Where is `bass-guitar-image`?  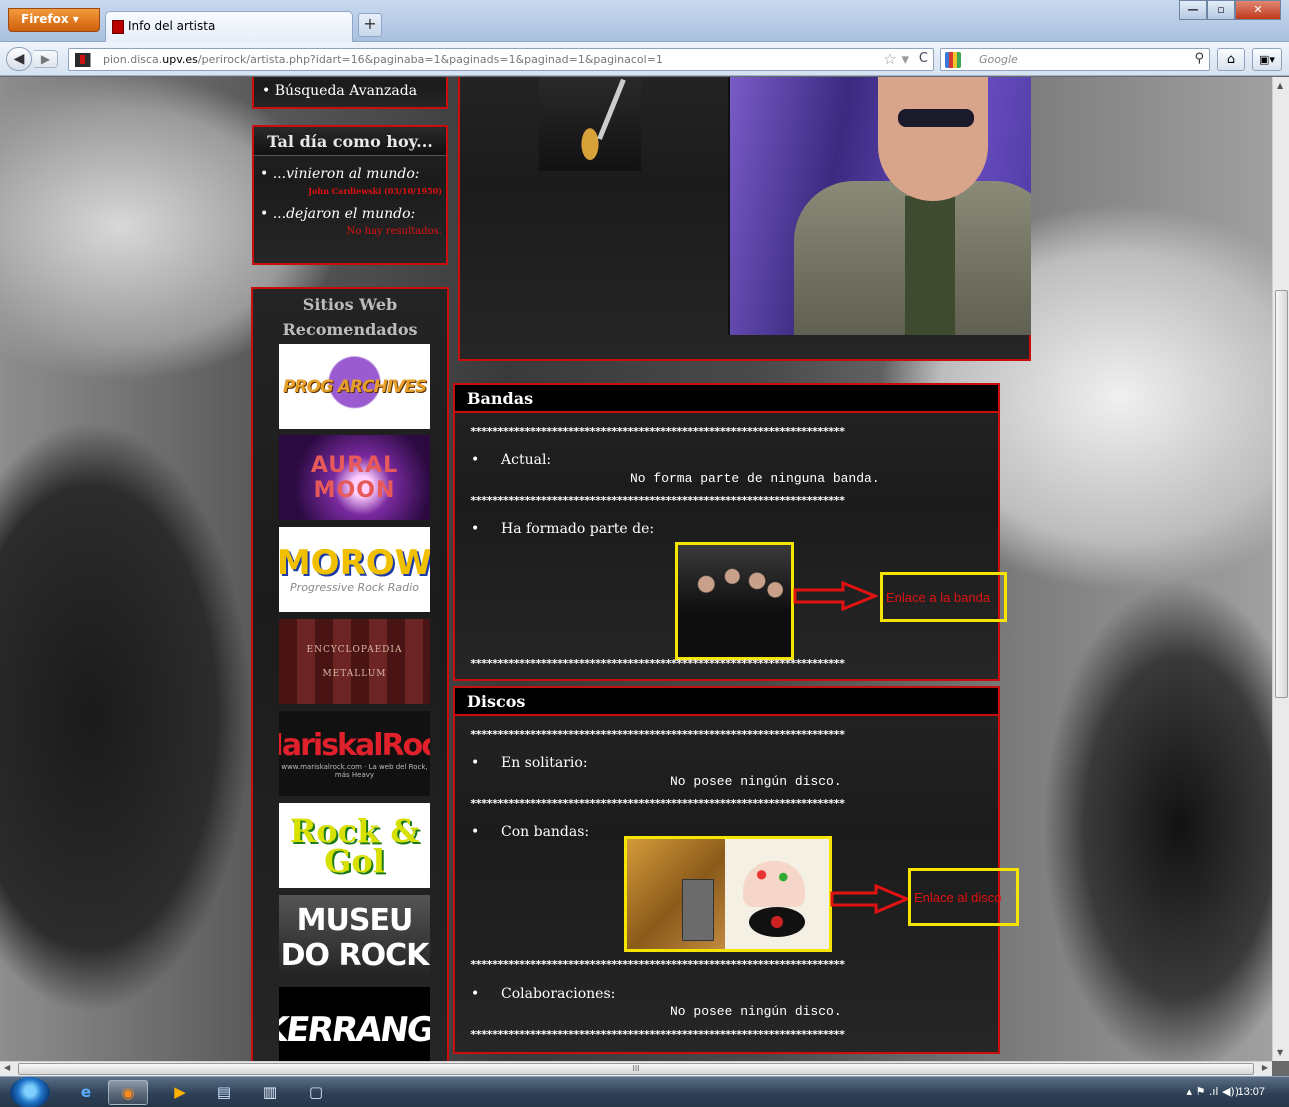
bass-guitar-image is located at coordinates (590, 124).